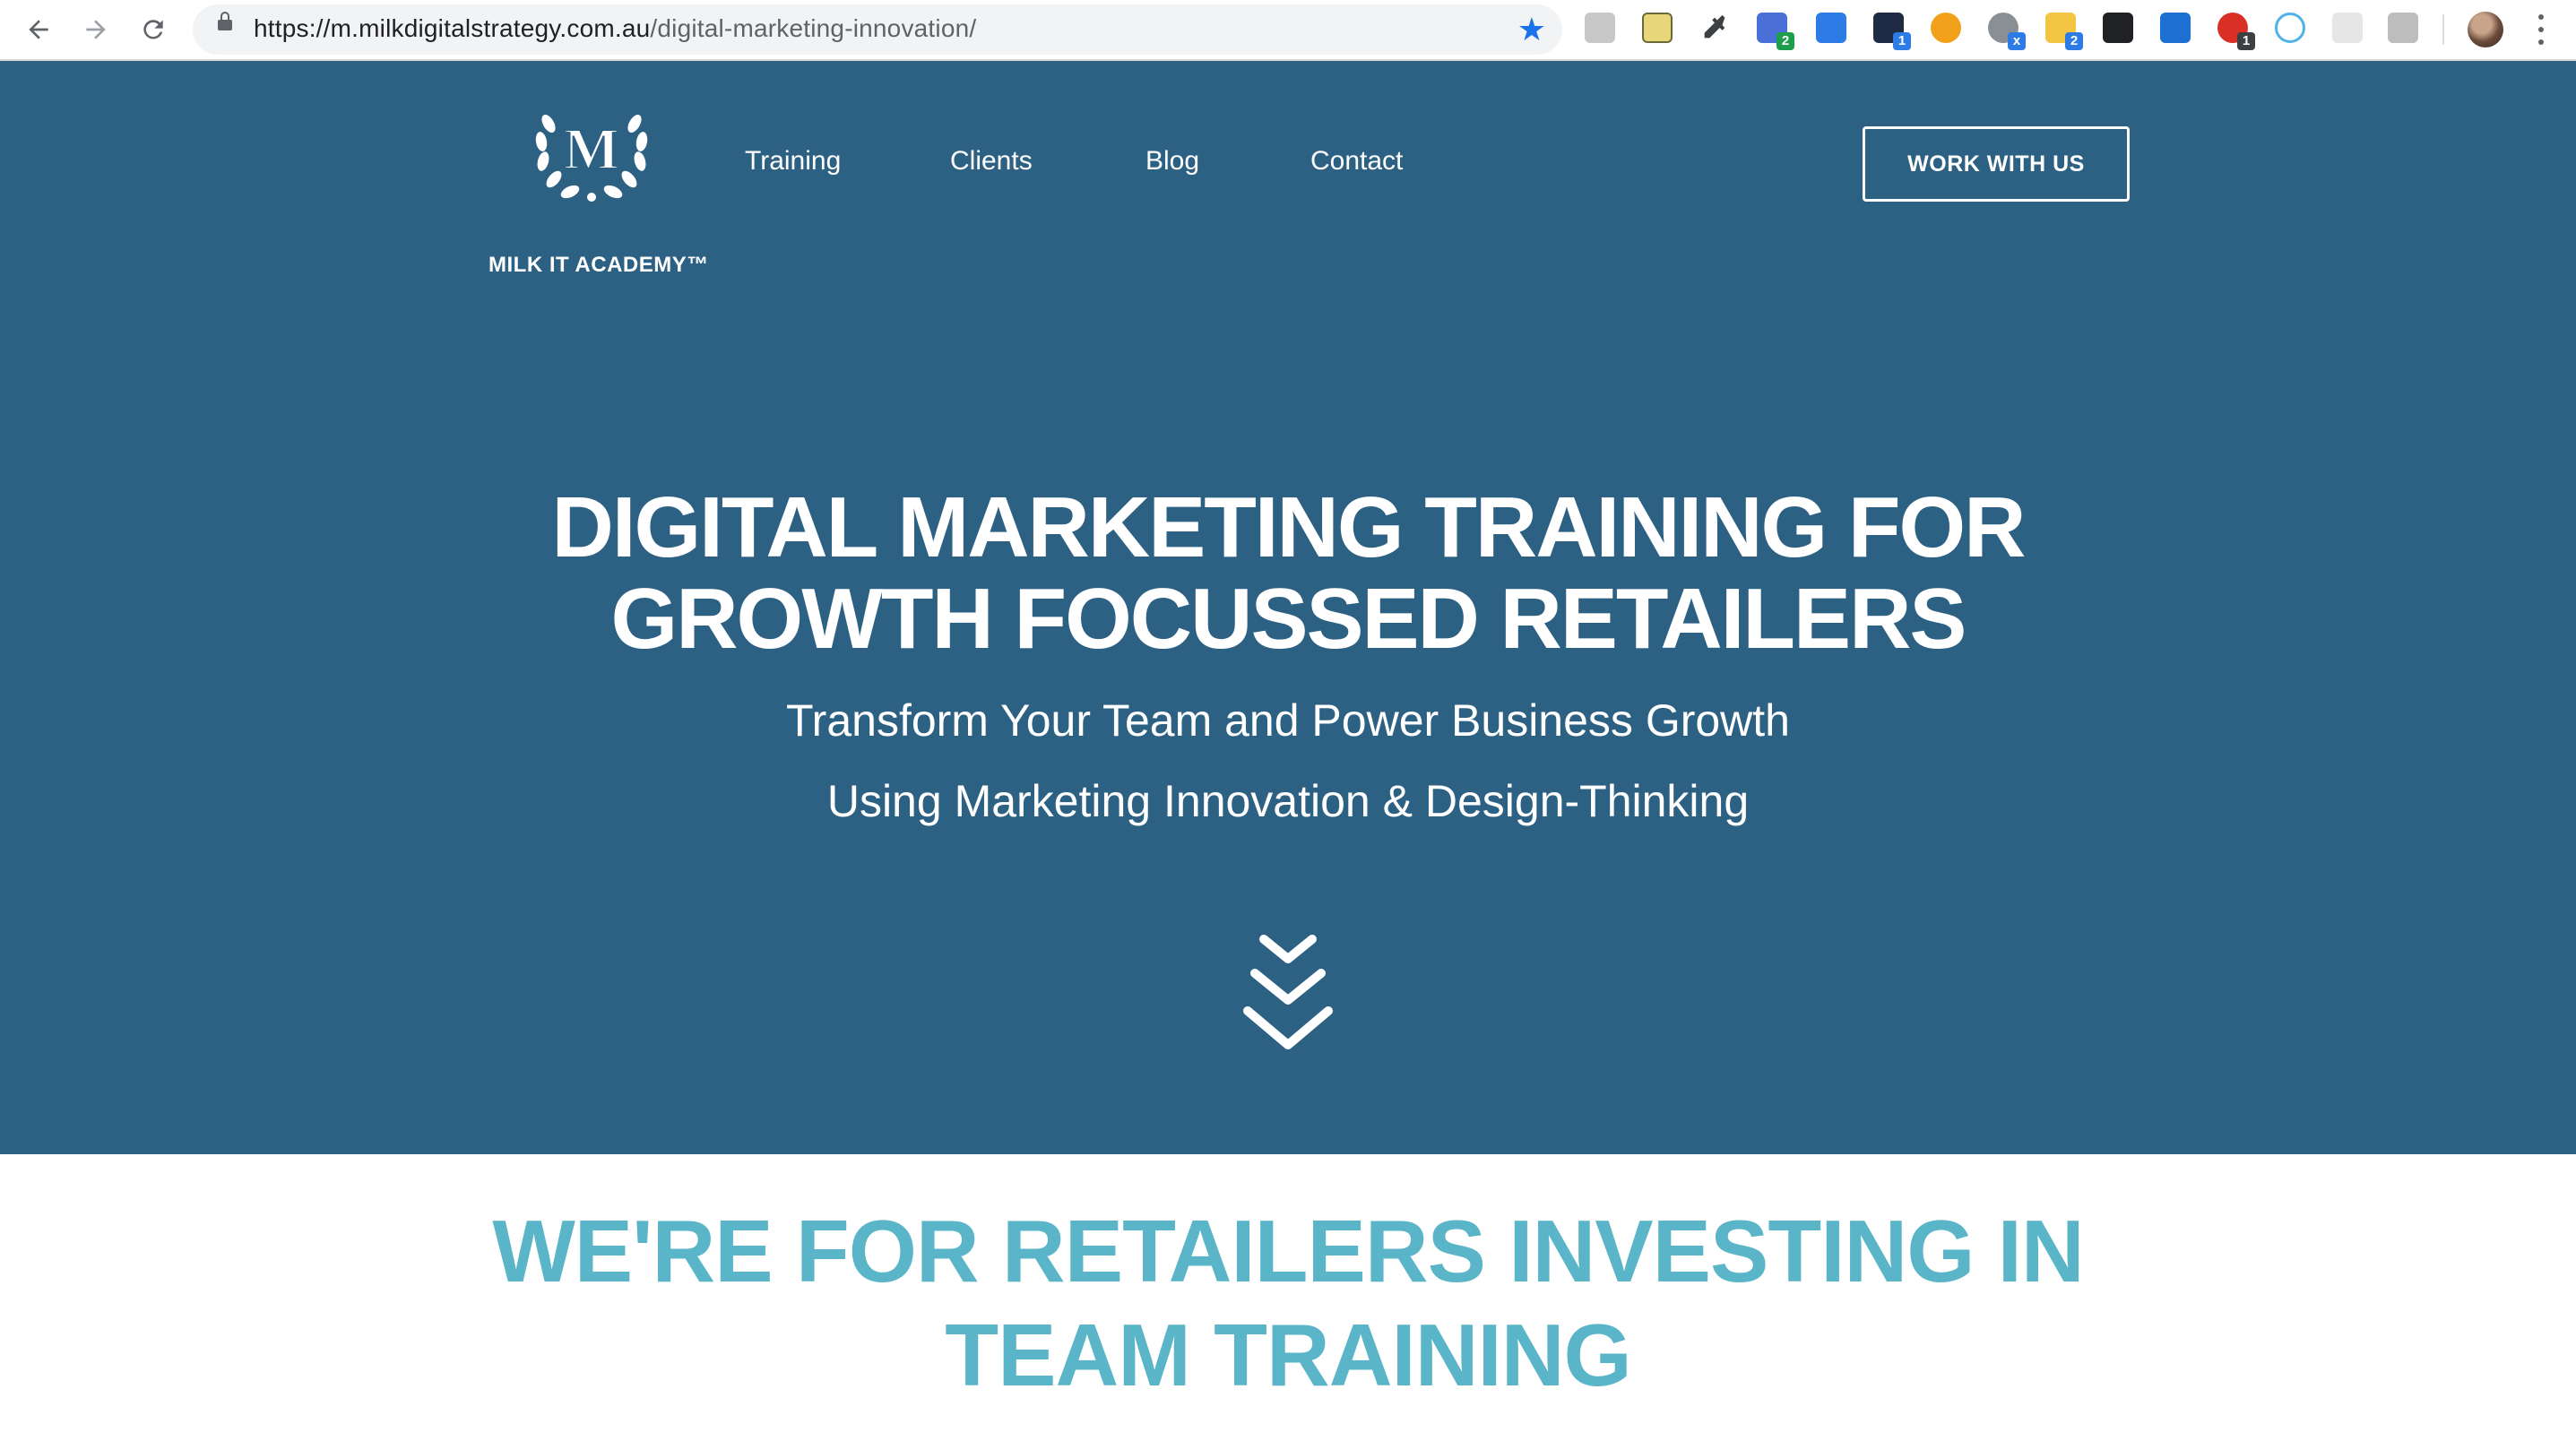  What do you see at coordinates (2541, 30) in the screenshot?
I see `browser-menu-icon` at bounding box center [2541, 30].